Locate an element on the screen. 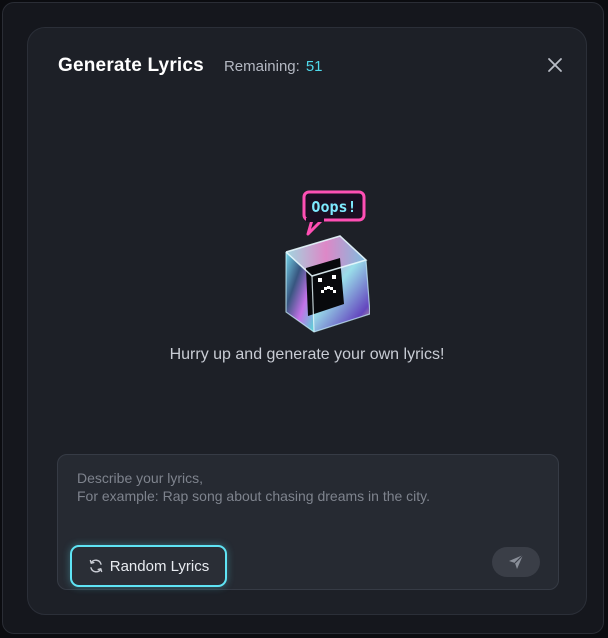  dialog-title: Generate Lyrics is located at coordinates (131, 65).